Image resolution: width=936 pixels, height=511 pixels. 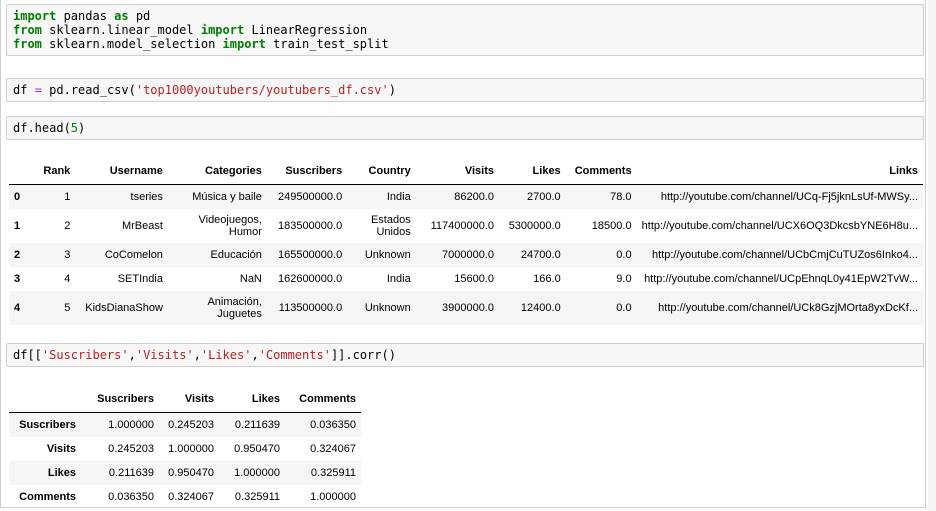 I want to click on code-text: pandas, so click(x=85, y=16).